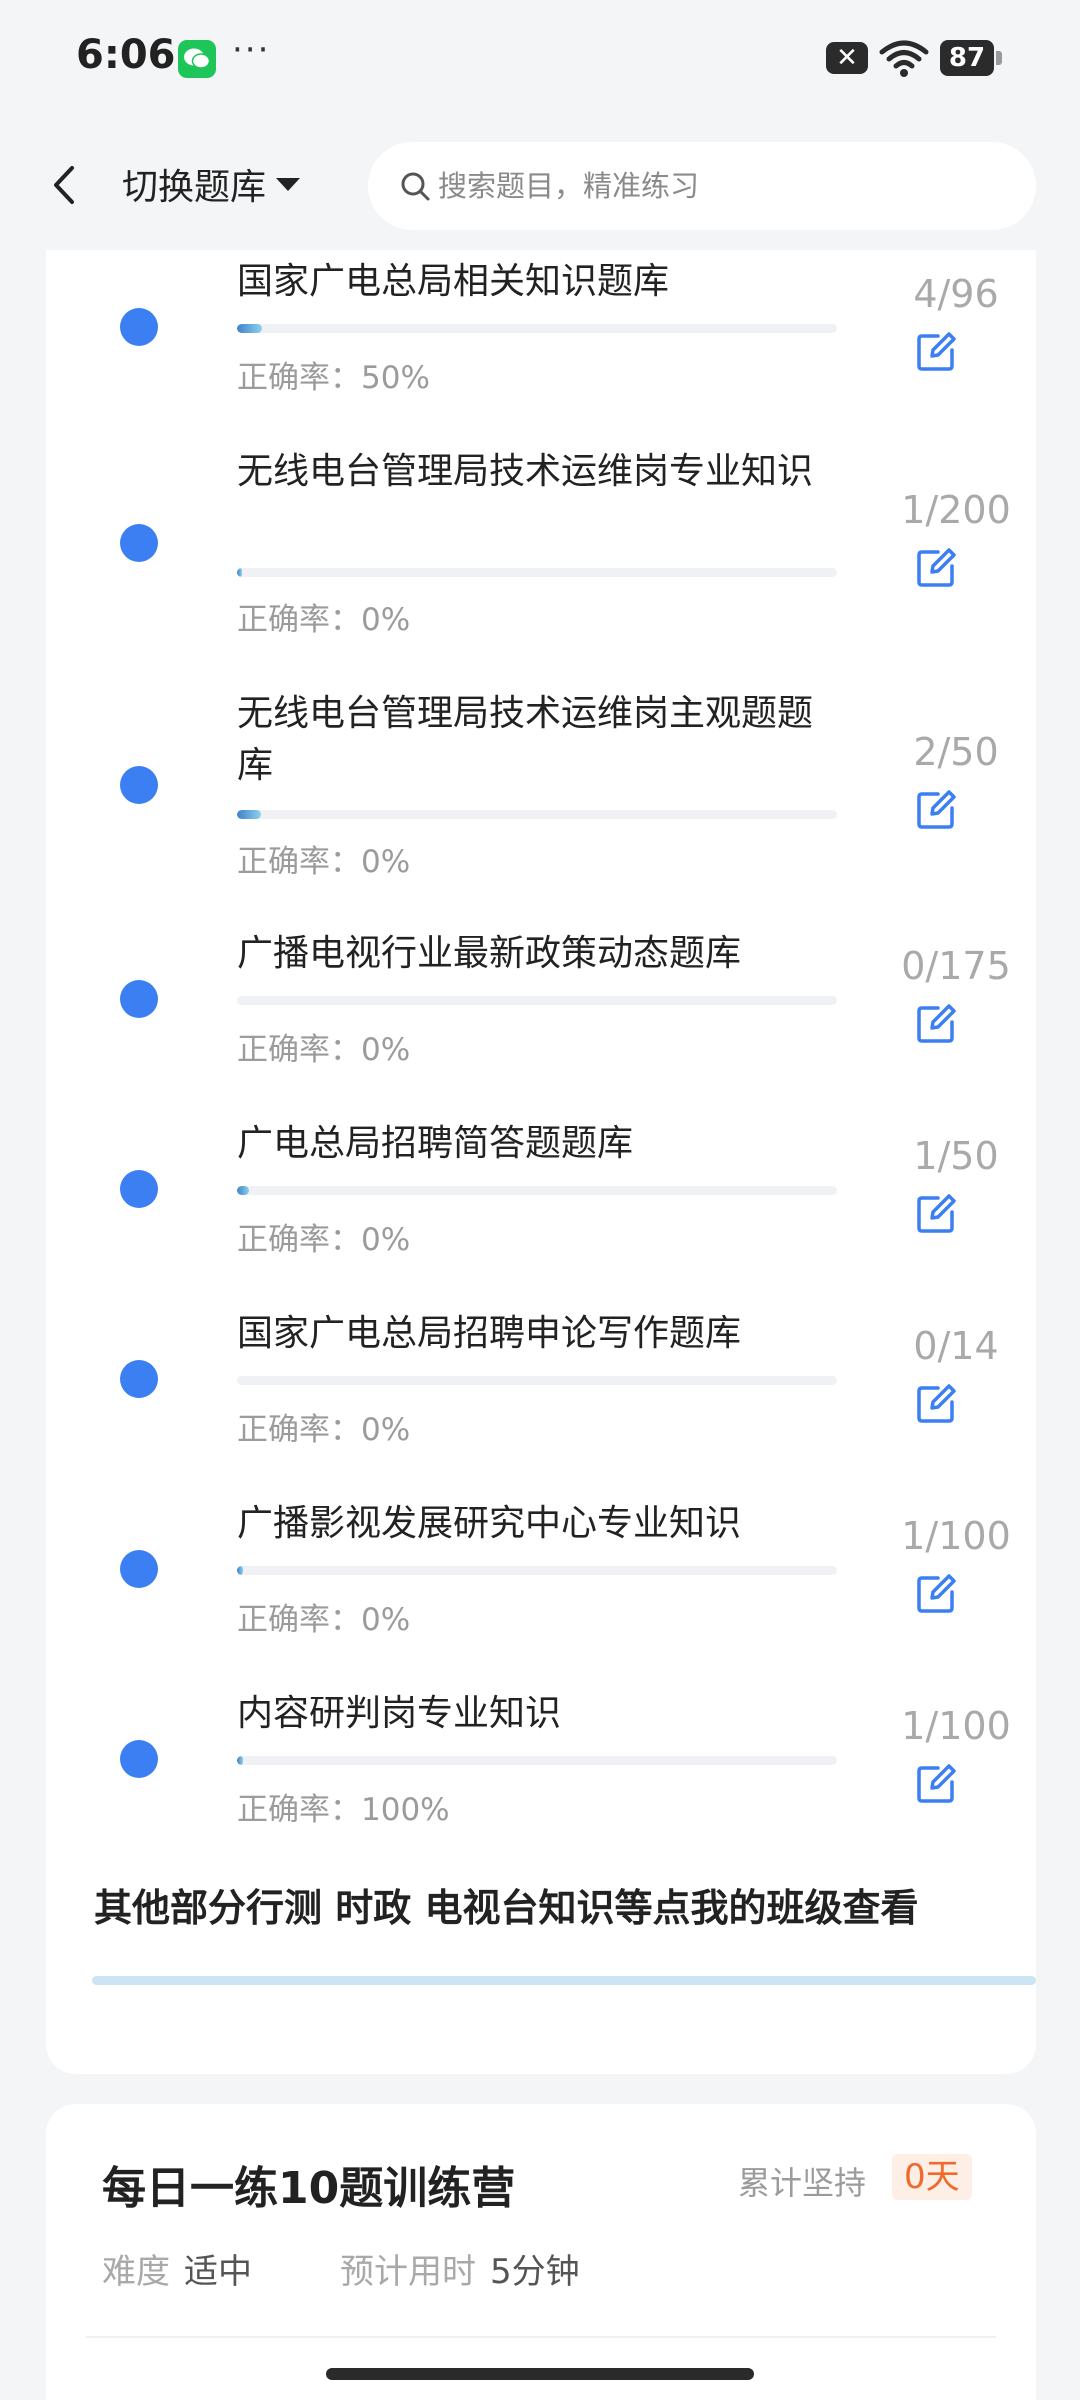  I want to click on home-indicator, so click(540, 2374).